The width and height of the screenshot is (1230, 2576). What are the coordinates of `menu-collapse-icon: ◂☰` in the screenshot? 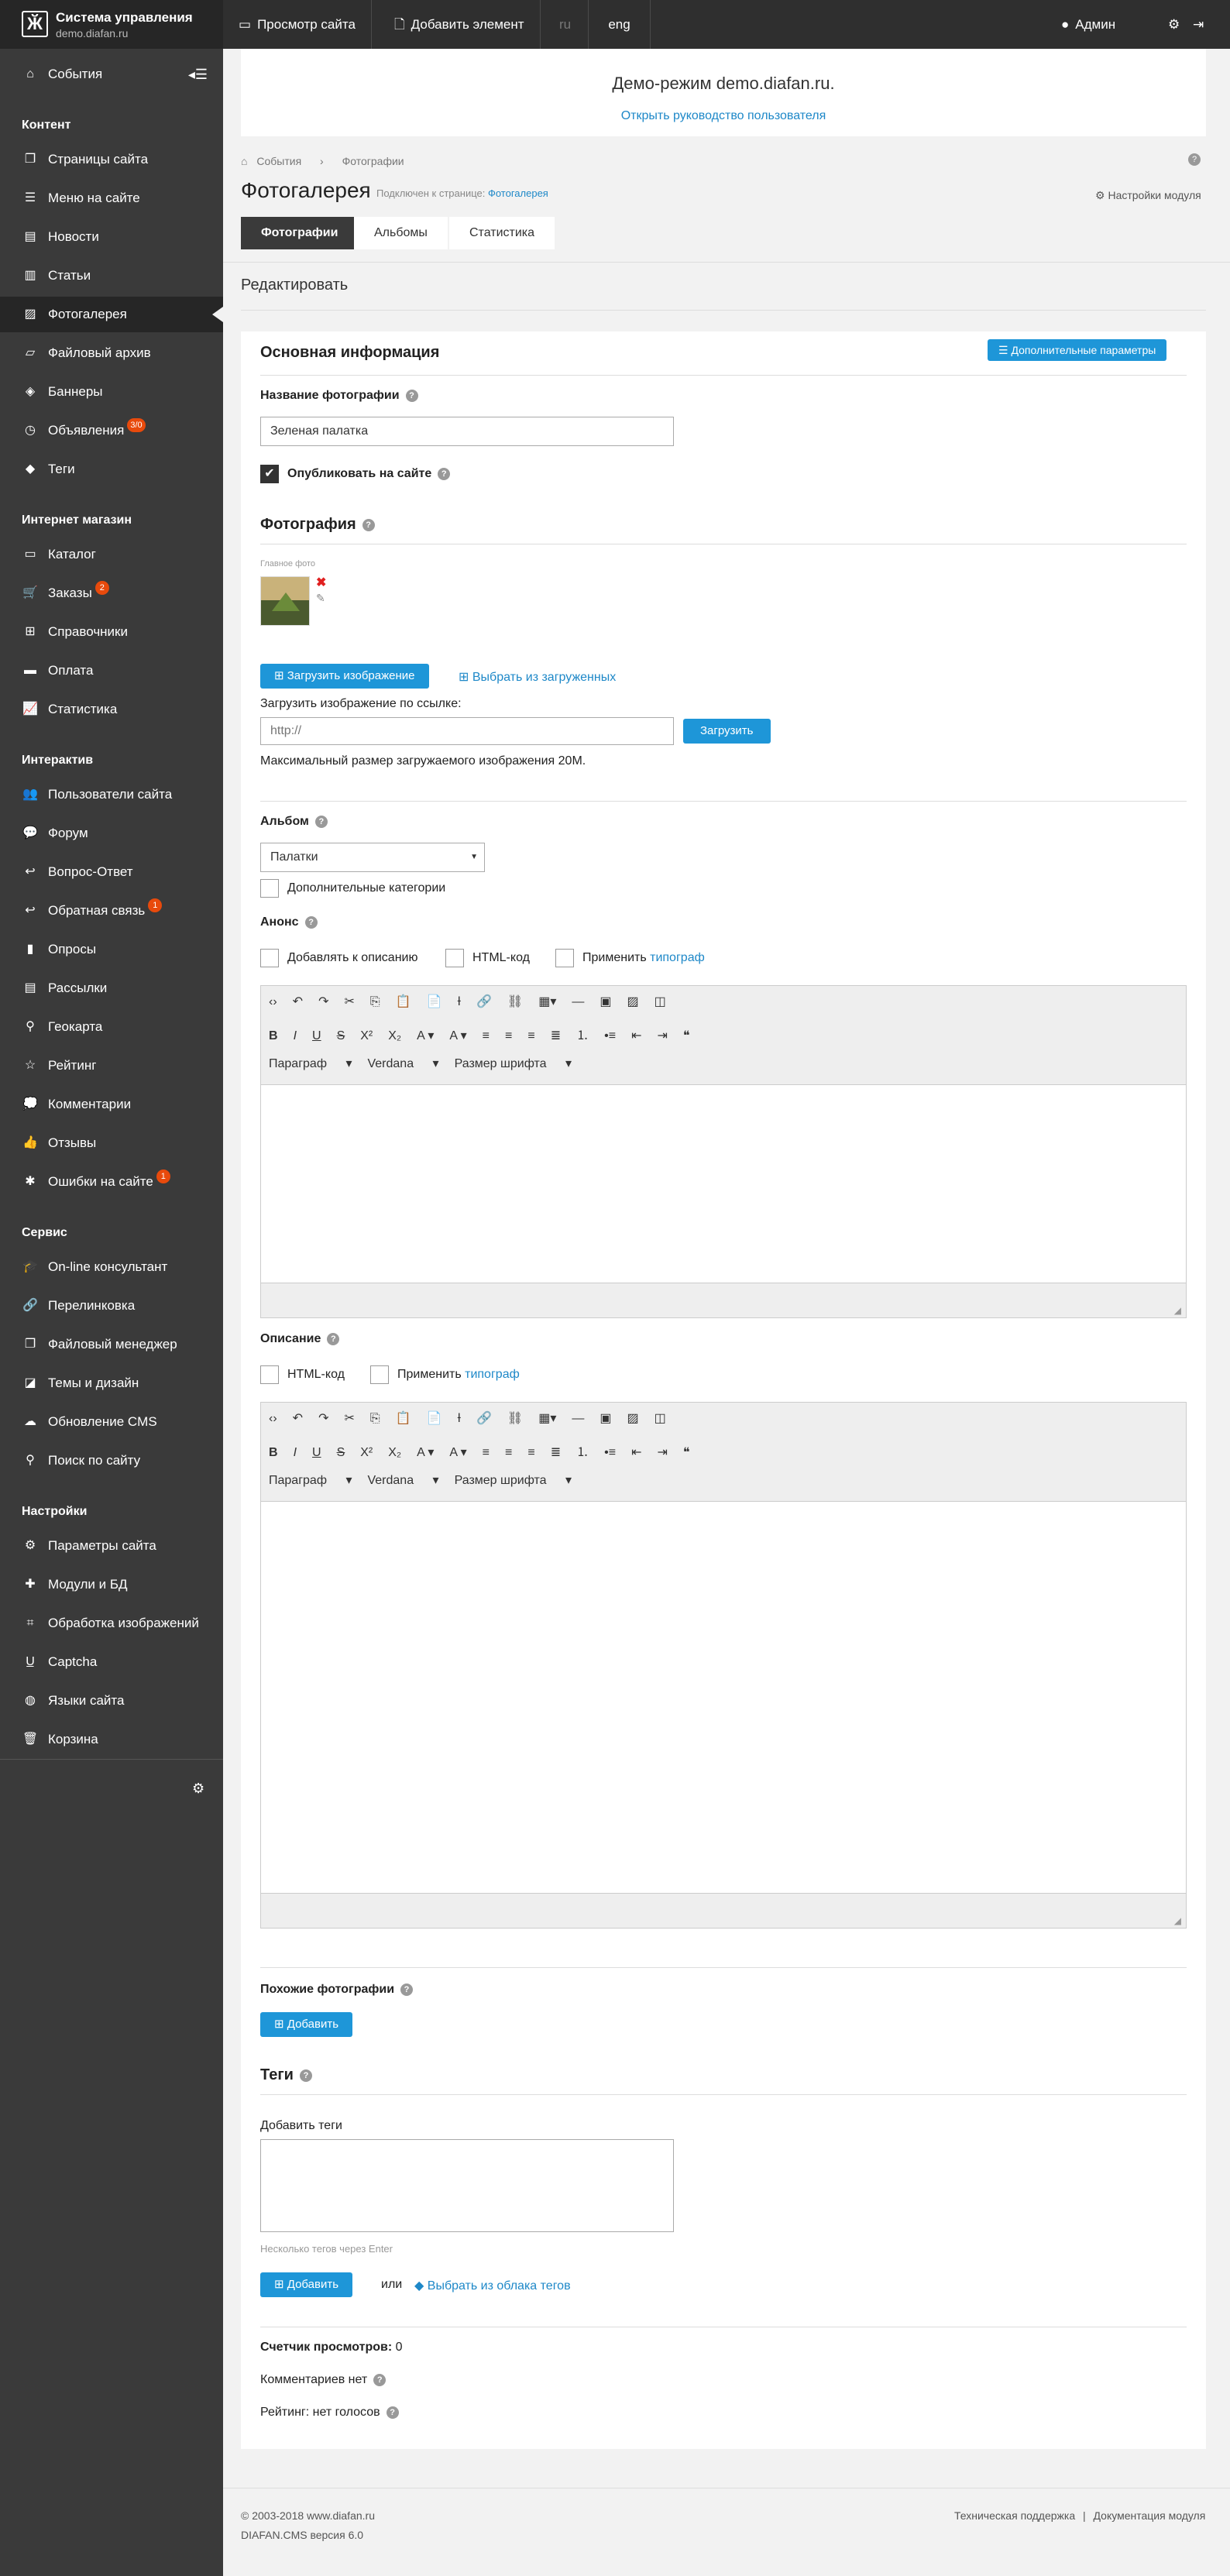 It's located at (198, 74).